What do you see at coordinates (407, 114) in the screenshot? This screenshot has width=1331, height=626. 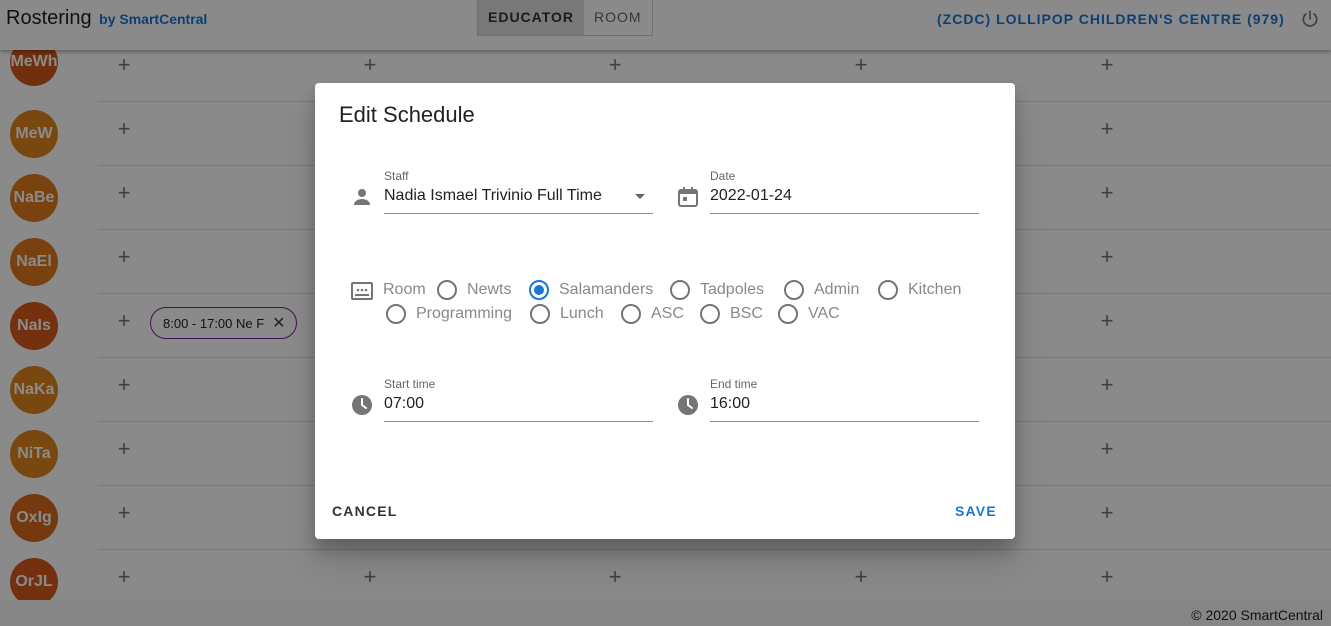 I see `dialog-title: Edit Schedule` at bounding box center [407, 114].